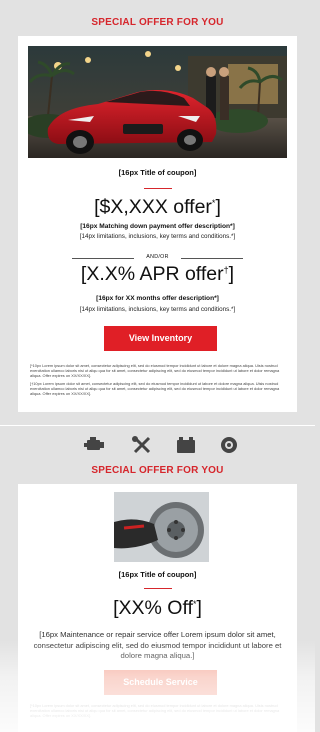 The width and height of the screenshot is (320, 732). Describe the element at coordinates (157, 22) in the screenshot. I see `offer-header: SPECIAL OFFER FOR YOU` at that location.